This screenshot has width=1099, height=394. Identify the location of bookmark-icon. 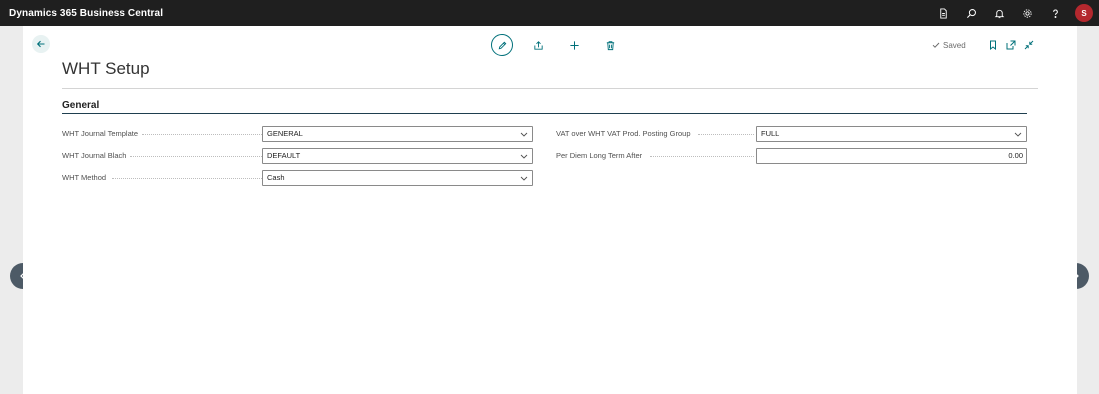
(992, 45).